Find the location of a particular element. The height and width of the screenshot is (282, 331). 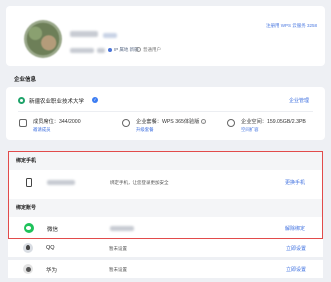

verified-icon: ✓ is located at coordinates (95, 100).